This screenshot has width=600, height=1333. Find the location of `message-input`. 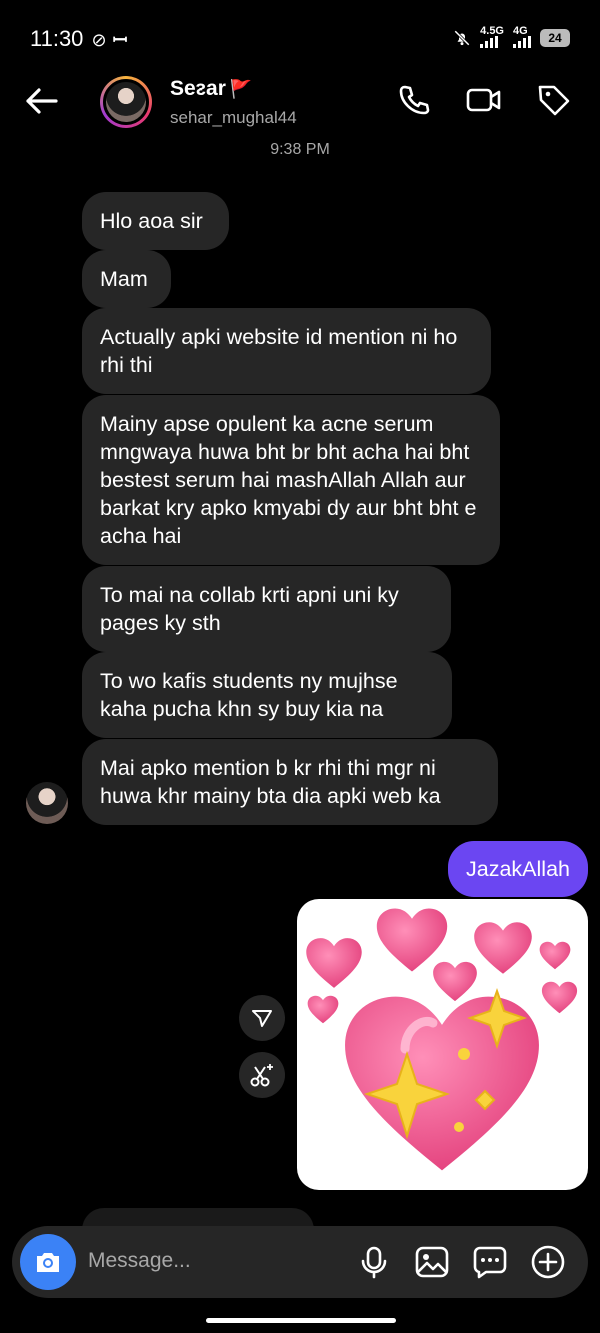

message-input is located at coordinates (208, 1261).